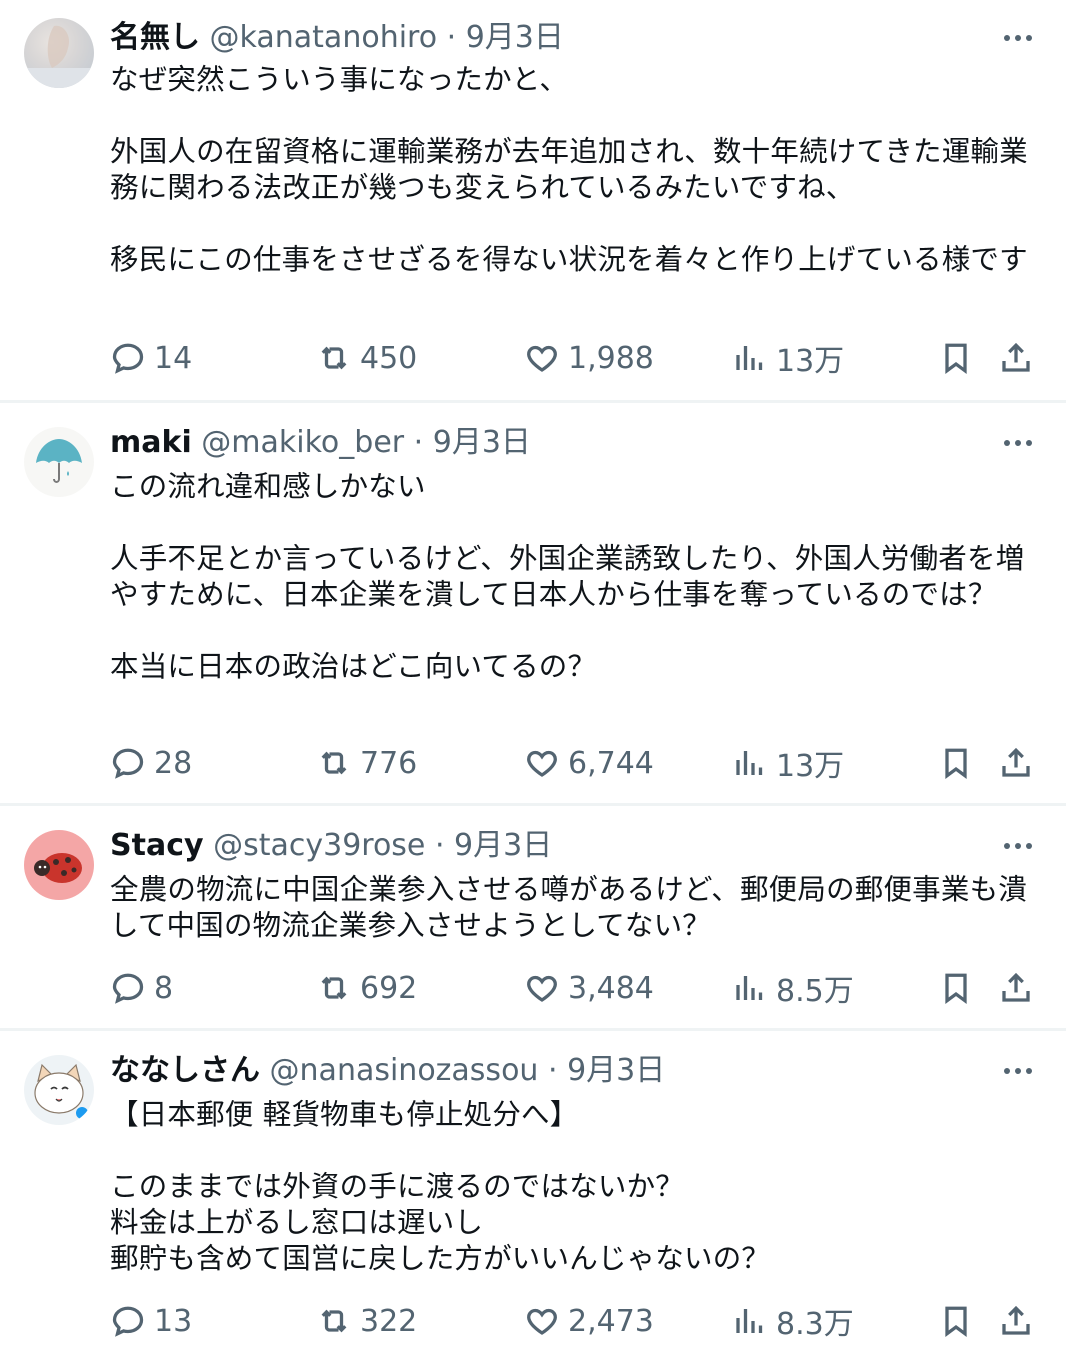  Describe the element at coordinates (611, 1321) in the screenshot. I see `like-count: 2,473` at that location.